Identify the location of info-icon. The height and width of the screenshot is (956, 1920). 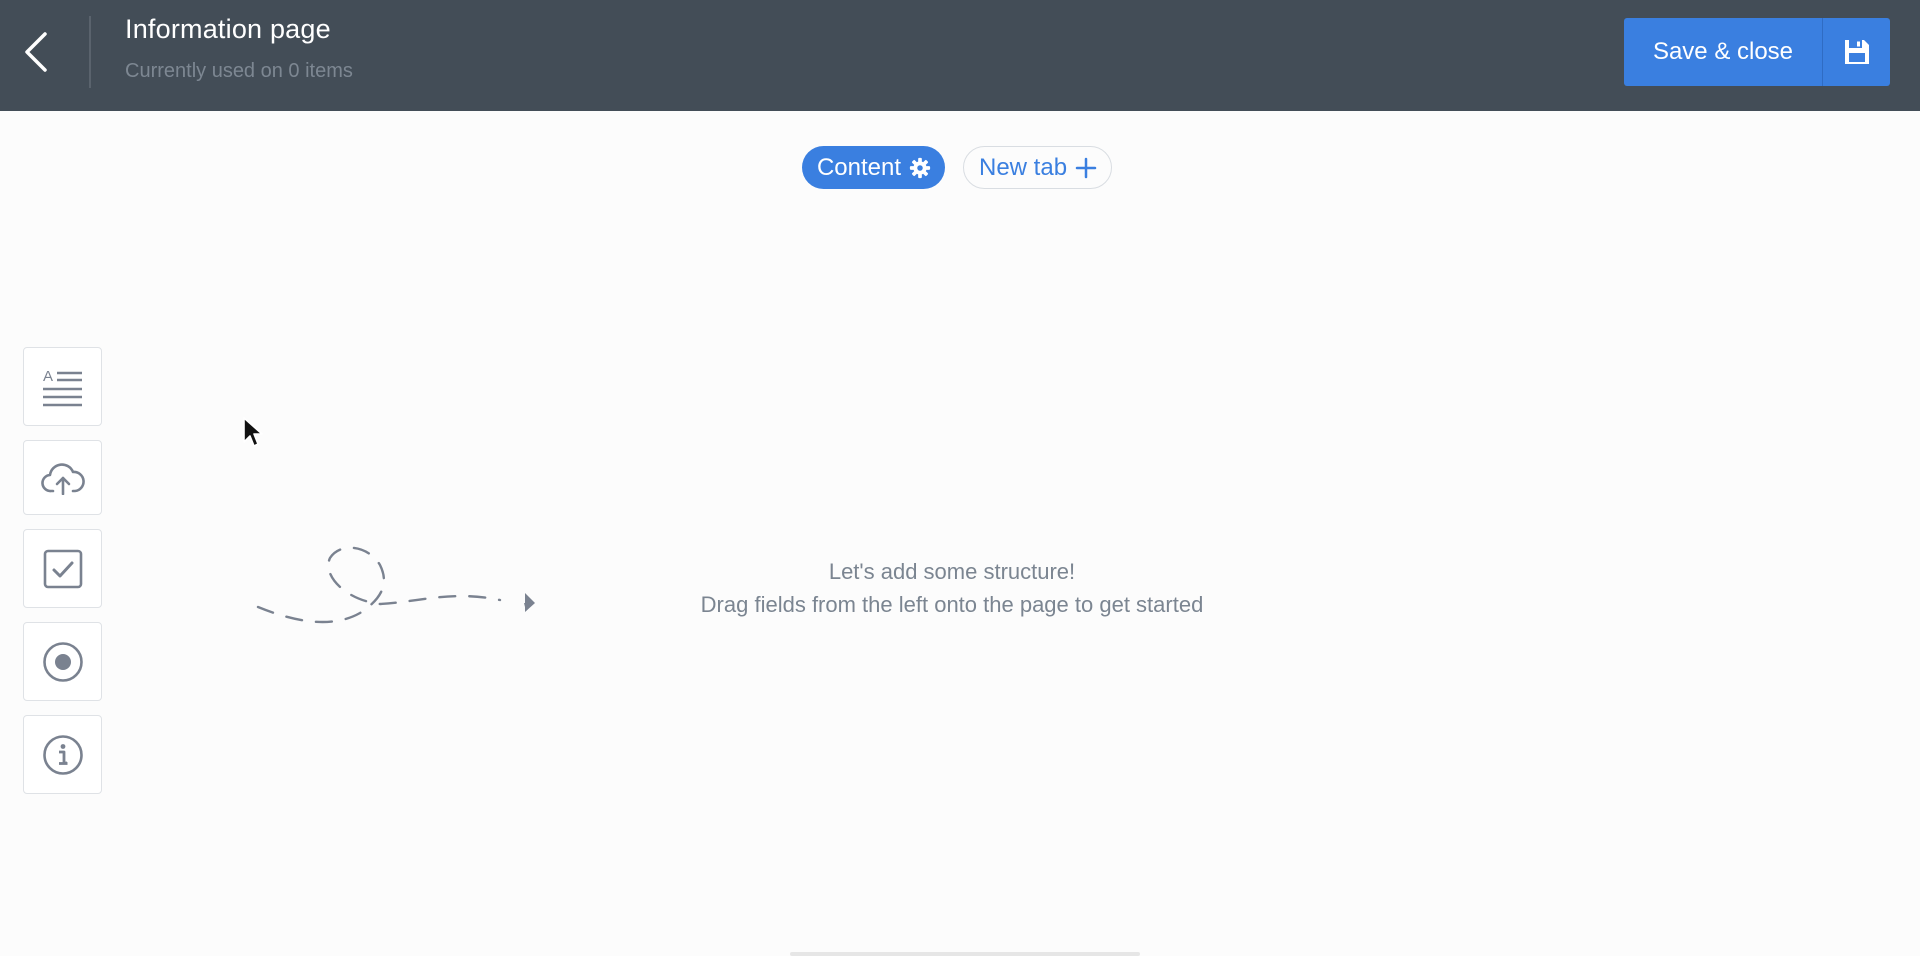
(62, 754).